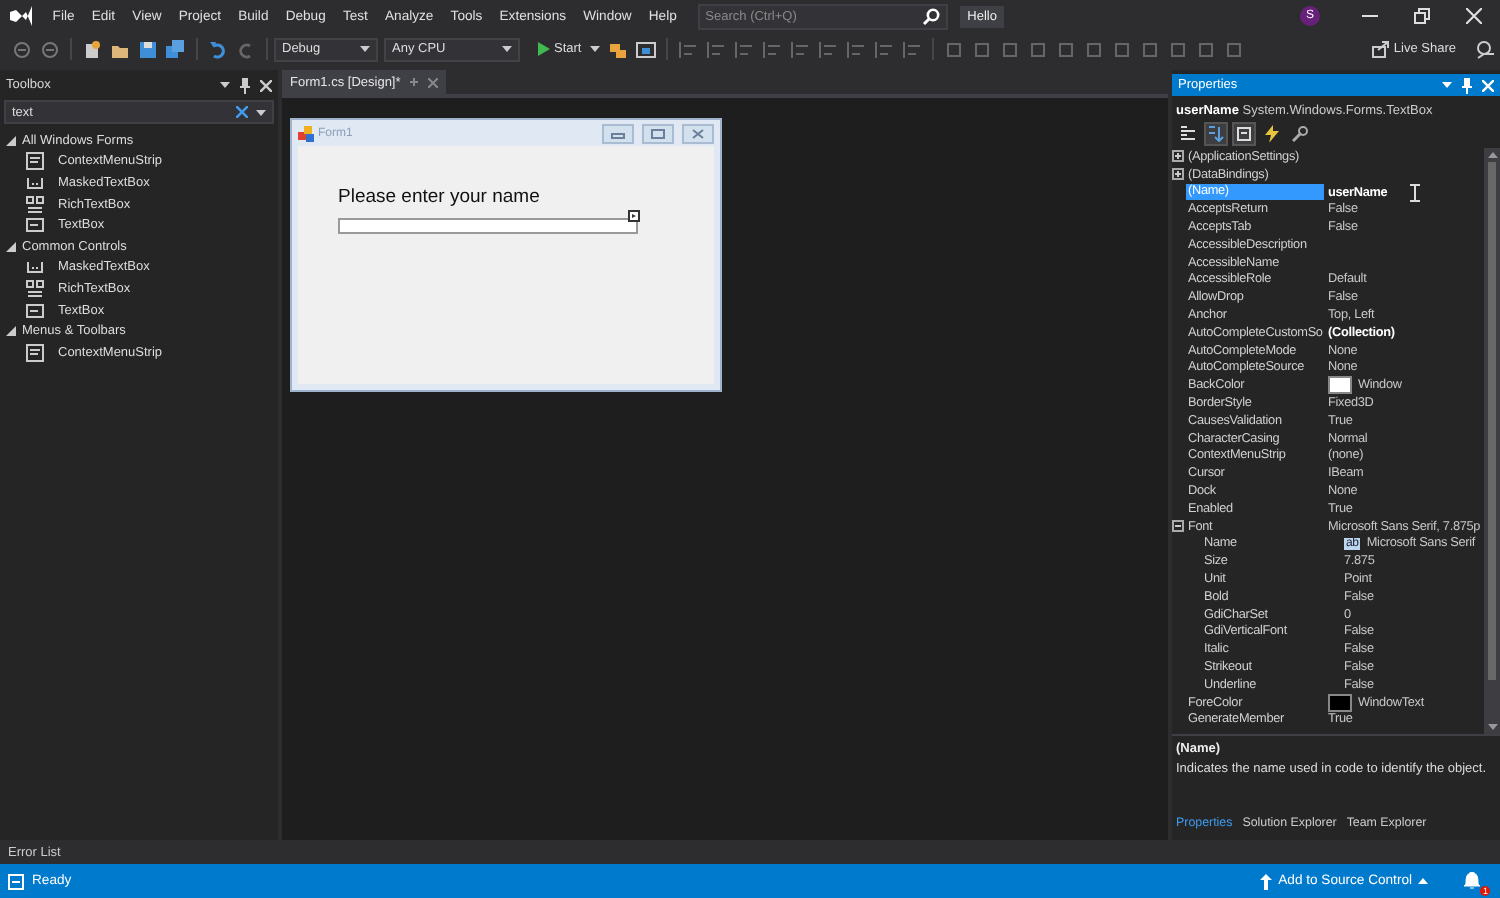 The width and height of the screenshot is (1500, 898). What do you see at coordinates (645, 49) in the screenshot?
I see `screen-icon` at bounding box center [645, 49].